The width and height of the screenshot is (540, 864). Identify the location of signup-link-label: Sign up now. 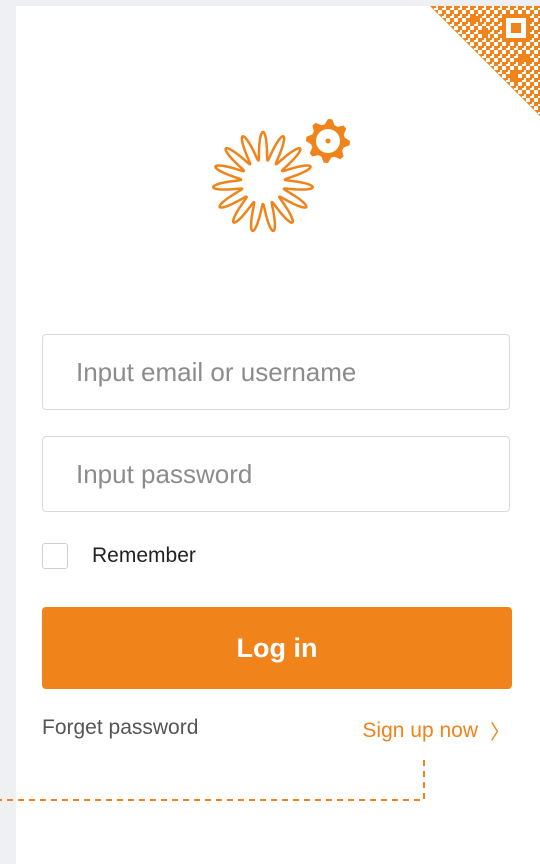
(420, 730).